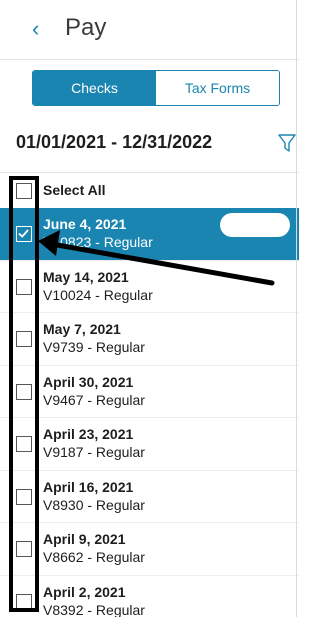 The image size is (320, 617). Describe the element at coordinates (149, 172) in the screenshot. I see `divider` at that location.